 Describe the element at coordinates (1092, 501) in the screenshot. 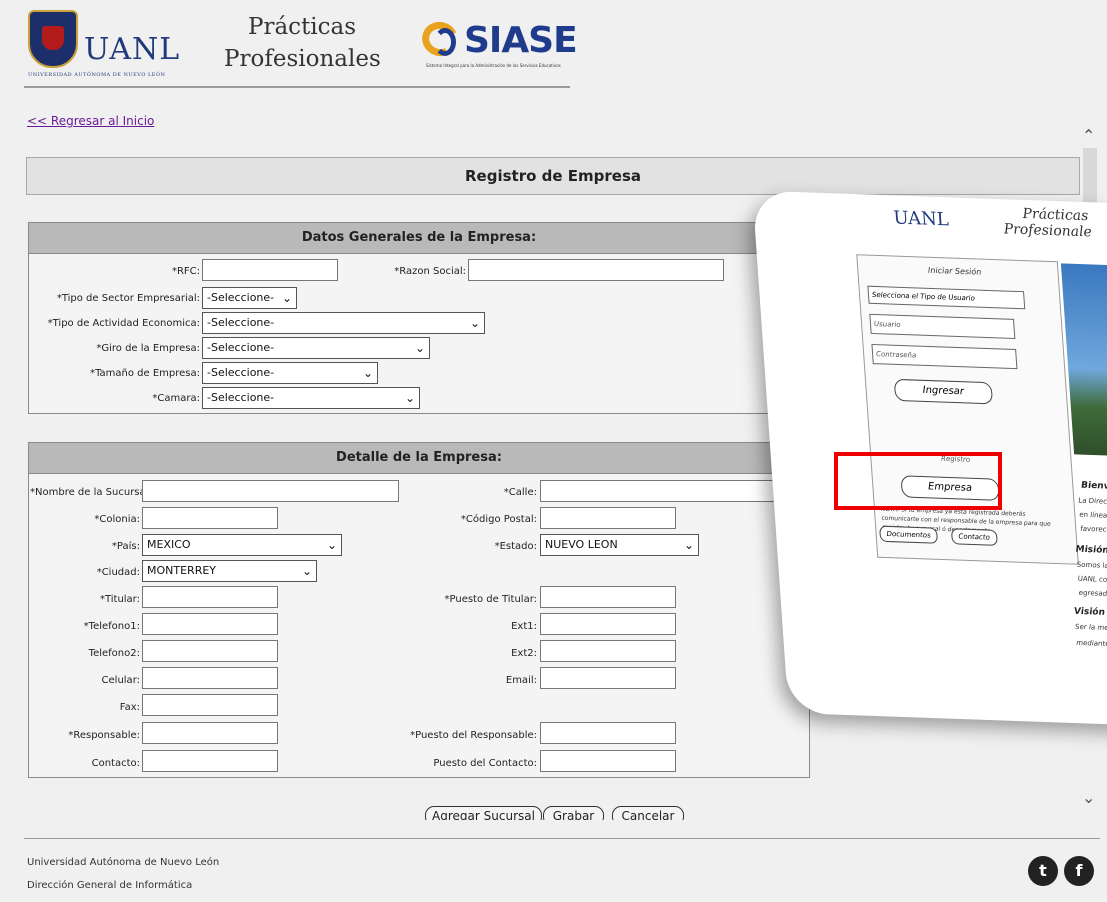

I see `inset-text-1: La Dirección de` at that location.